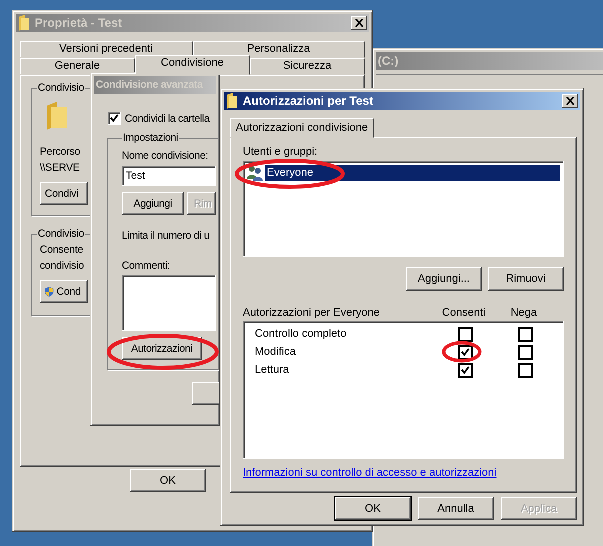  Describe the element at coordinates (370, 473) in the screenshot. I see `help-link: Informazioni su controllo di accesso e autorizzazioni` at that location.